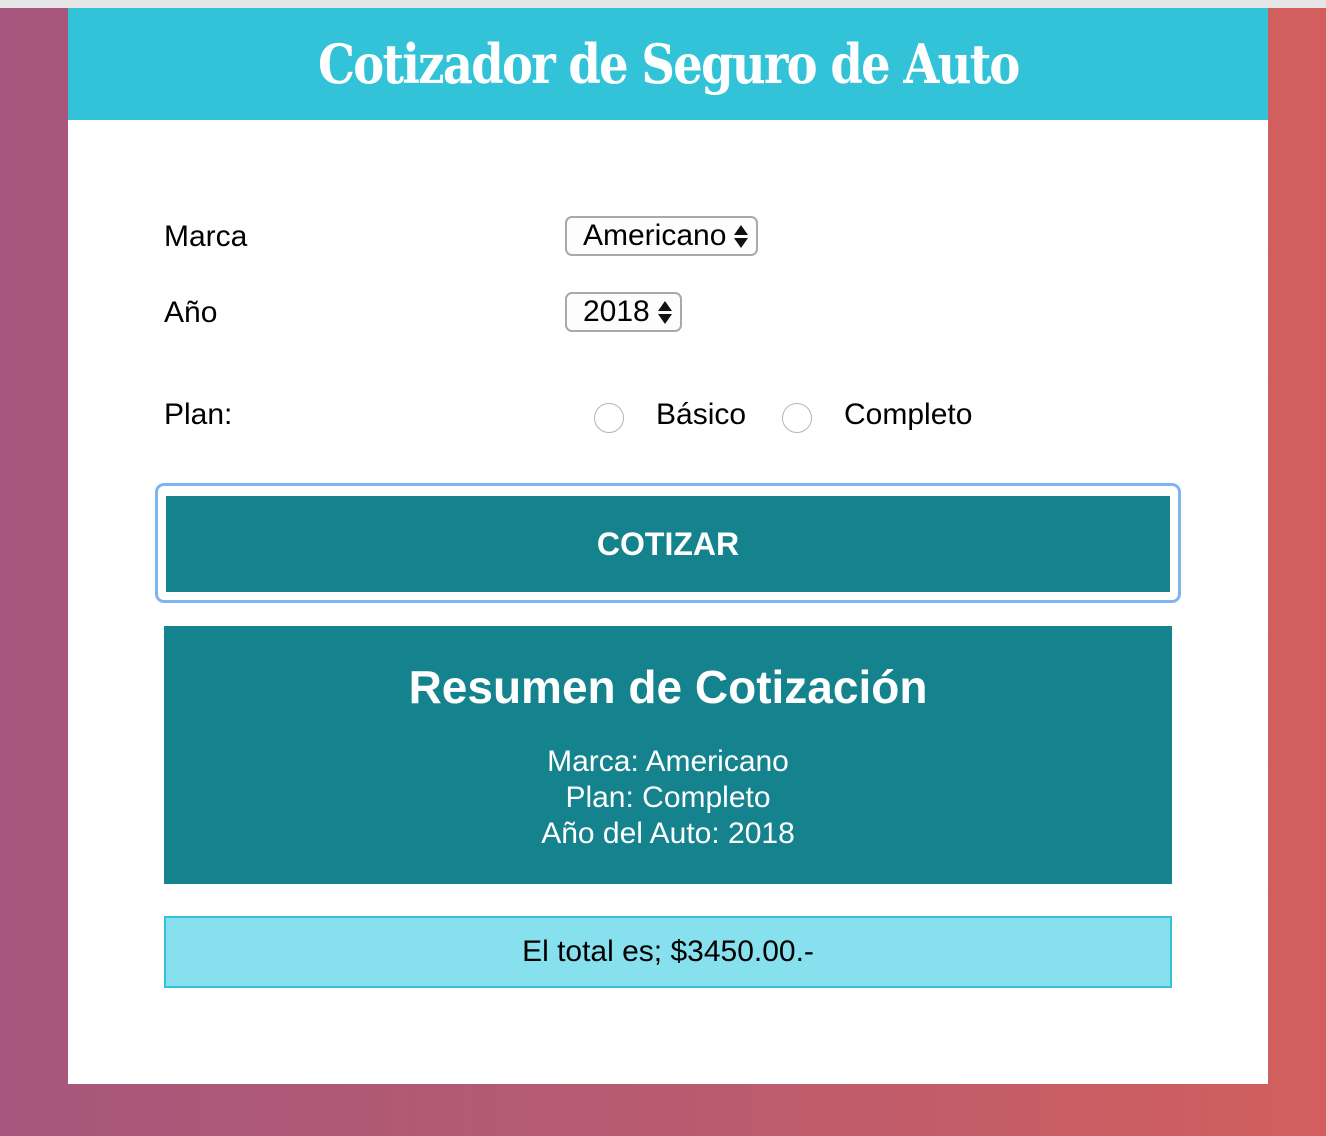 This screenshot has width=1326, height=1136. What do you see at coordinates (668, 797) in the screenshot?
I see `summary-plan: Plan: Completo` at bounding box center [668, 797].